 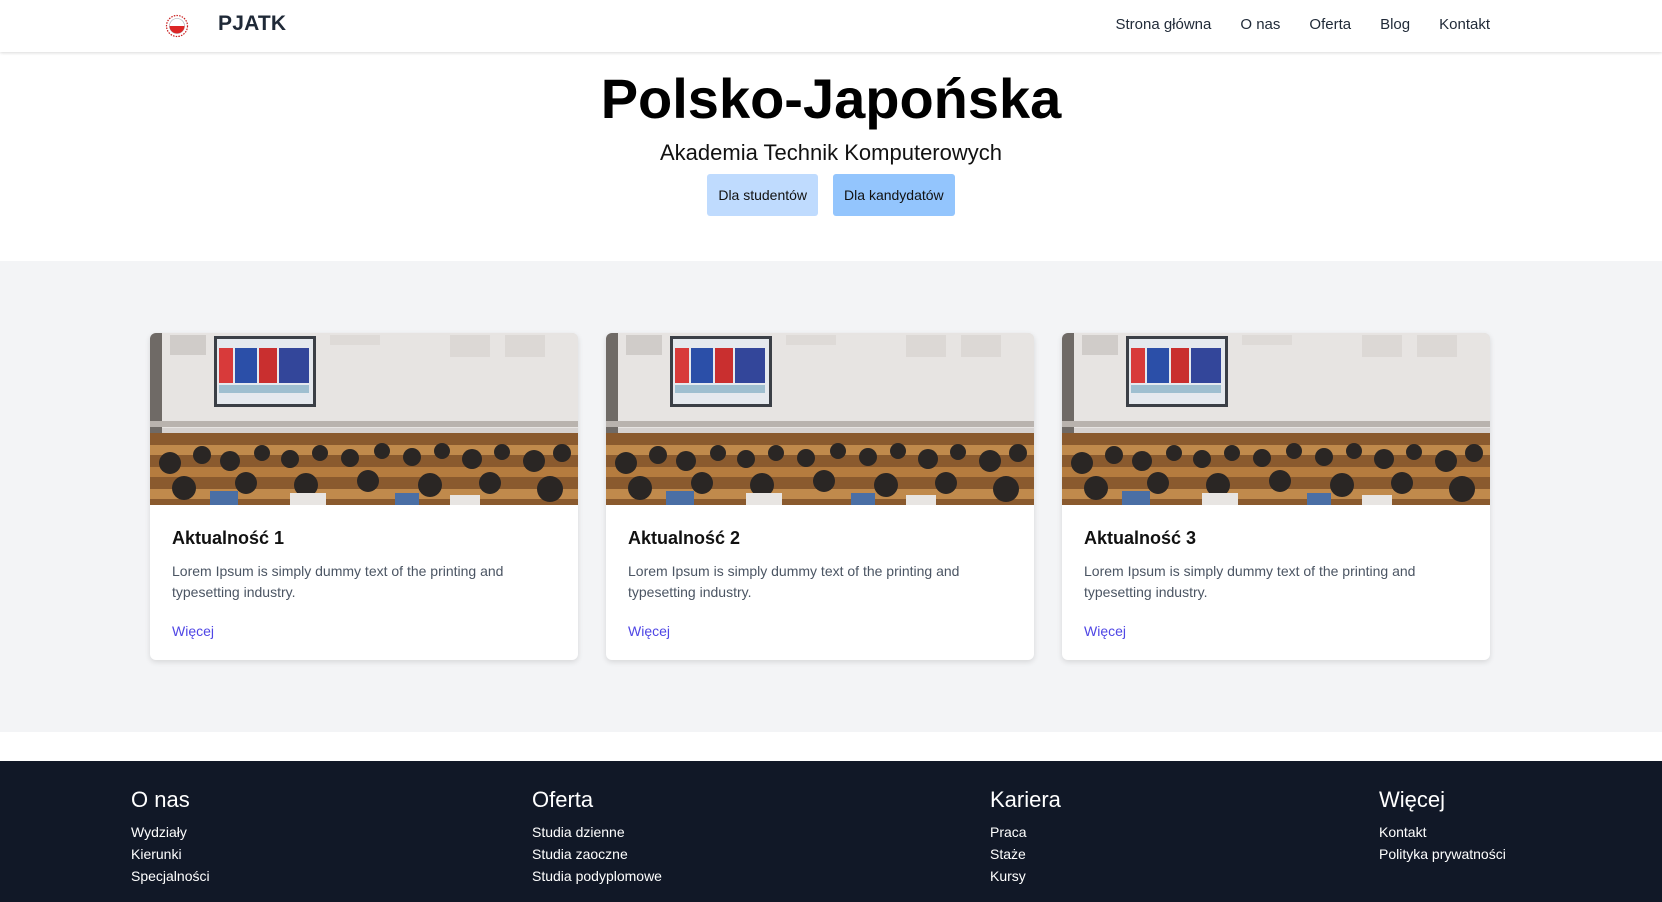 What do you see at coordinates (597, 832) in the screenshot?
I see `footer-link: Studia dzienne` at bounding box center [597, 832].